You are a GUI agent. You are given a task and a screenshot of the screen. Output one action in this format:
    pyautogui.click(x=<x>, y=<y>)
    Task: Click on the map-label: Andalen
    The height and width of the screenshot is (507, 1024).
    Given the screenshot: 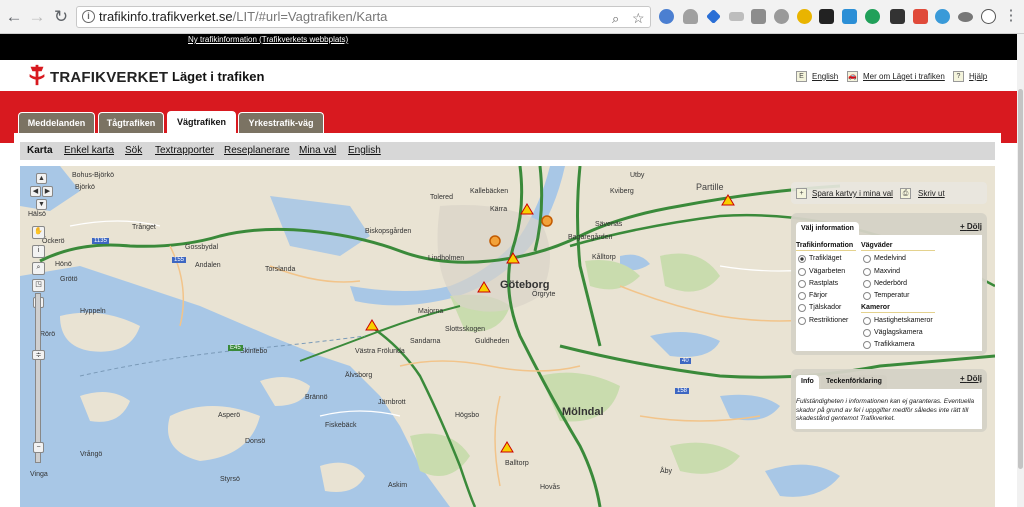 What is the action you would take?
    pyautogui.click(x=208, y=265)
    